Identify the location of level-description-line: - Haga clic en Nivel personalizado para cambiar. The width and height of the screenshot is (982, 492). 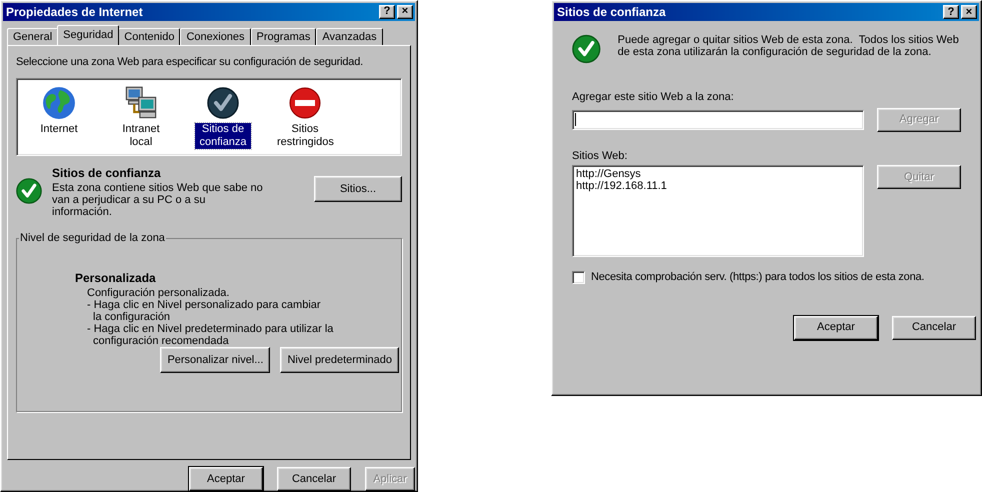
(204, 304).